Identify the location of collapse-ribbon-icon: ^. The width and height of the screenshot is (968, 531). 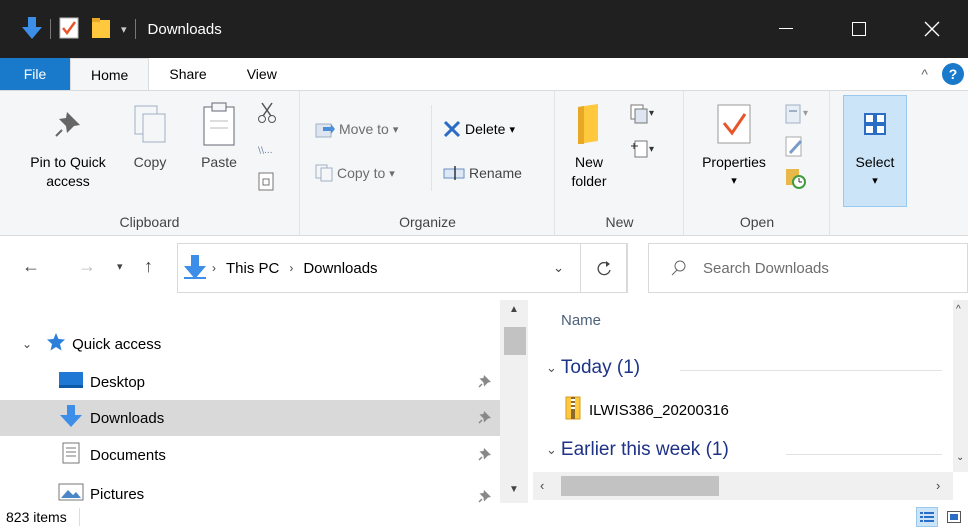
(924, 74).